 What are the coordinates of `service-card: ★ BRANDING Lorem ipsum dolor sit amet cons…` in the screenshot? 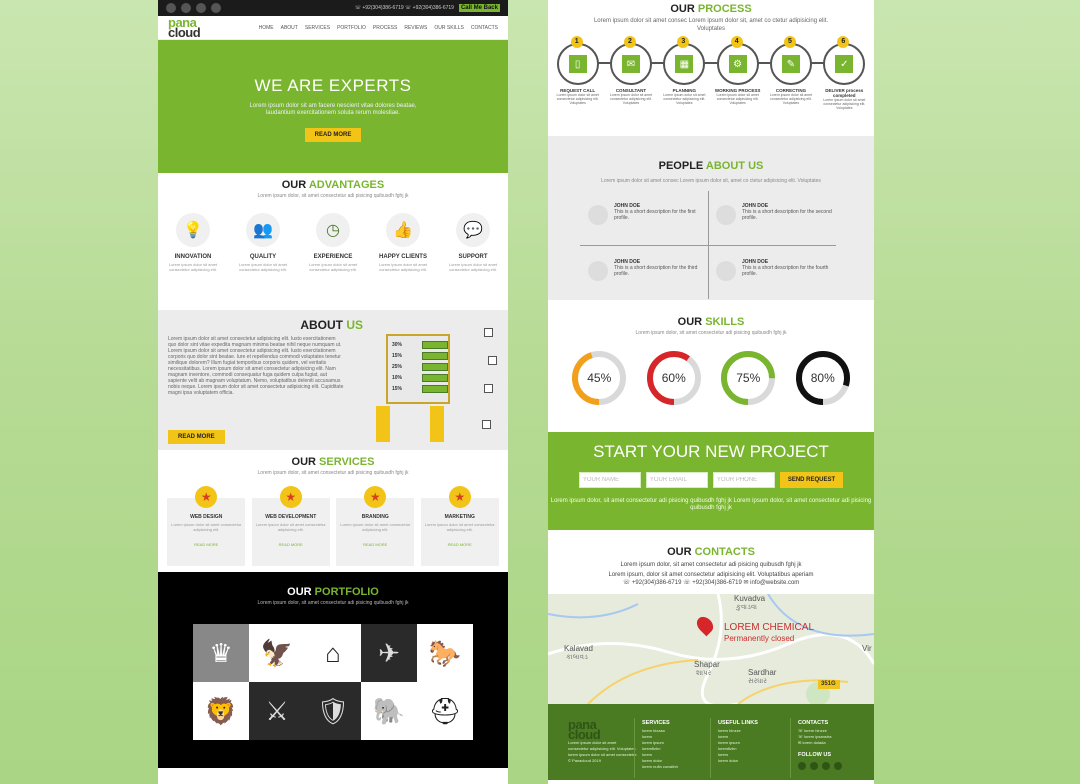 It's located at (375, 526).